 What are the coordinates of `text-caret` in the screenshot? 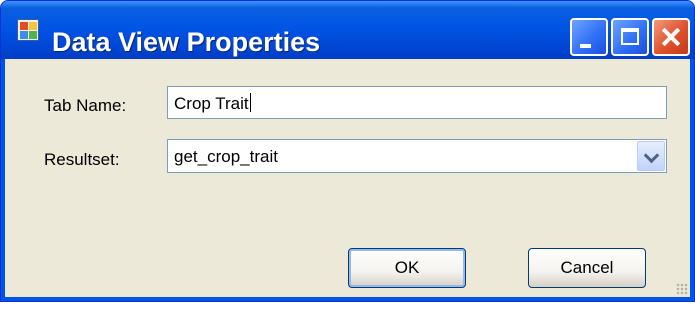 It's located at (250, 102).